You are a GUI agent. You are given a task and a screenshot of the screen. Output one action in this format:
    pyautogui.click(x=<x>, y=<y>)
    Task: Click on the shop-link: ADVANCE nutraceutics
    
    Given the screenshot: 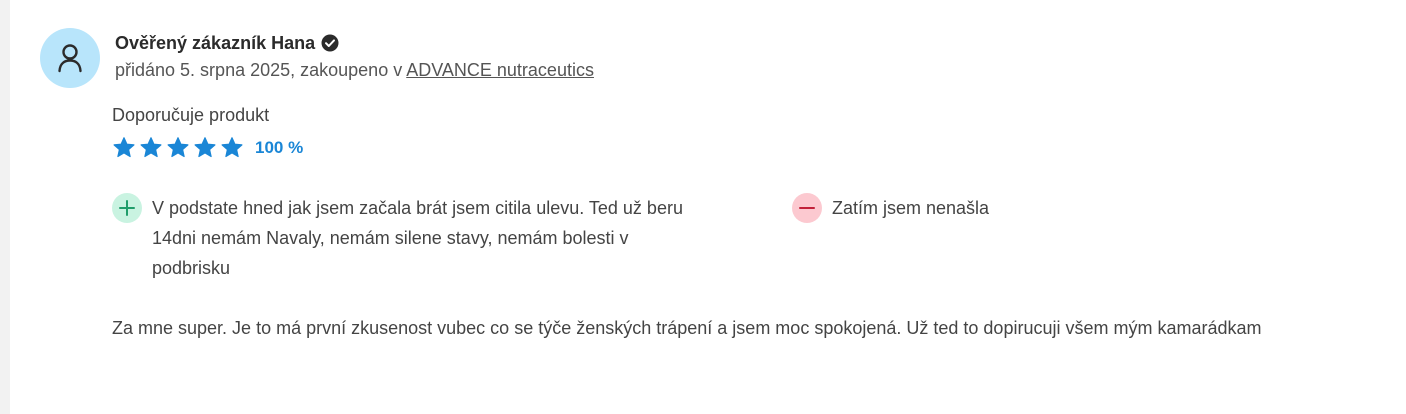 What is the action you would take?
    pyautogui.click(x=500, y=70)
    